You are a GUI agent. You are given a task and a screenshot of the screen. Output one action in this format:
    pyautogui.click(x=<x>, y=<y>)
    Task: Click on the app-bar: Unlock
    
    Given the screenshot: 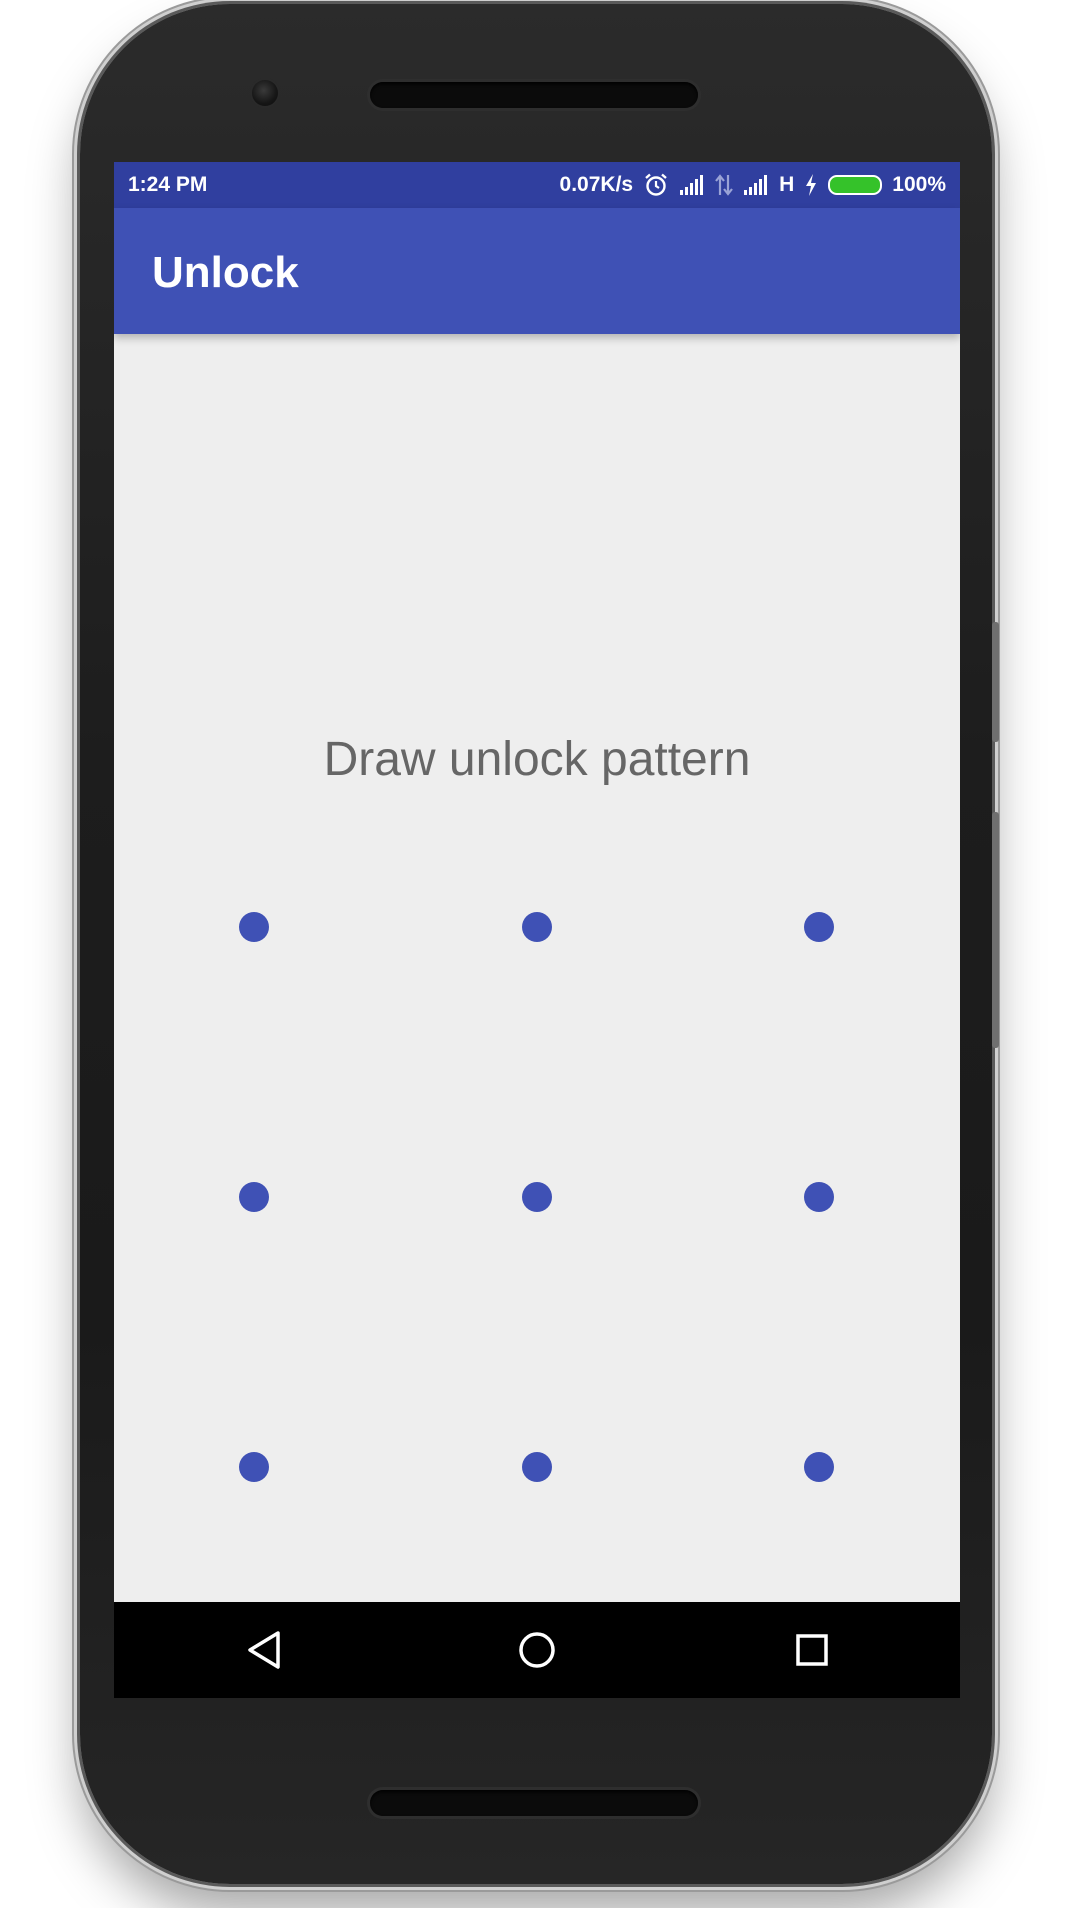 What is the action you would take?
    pyautogui.click(x=537, y=271)
    